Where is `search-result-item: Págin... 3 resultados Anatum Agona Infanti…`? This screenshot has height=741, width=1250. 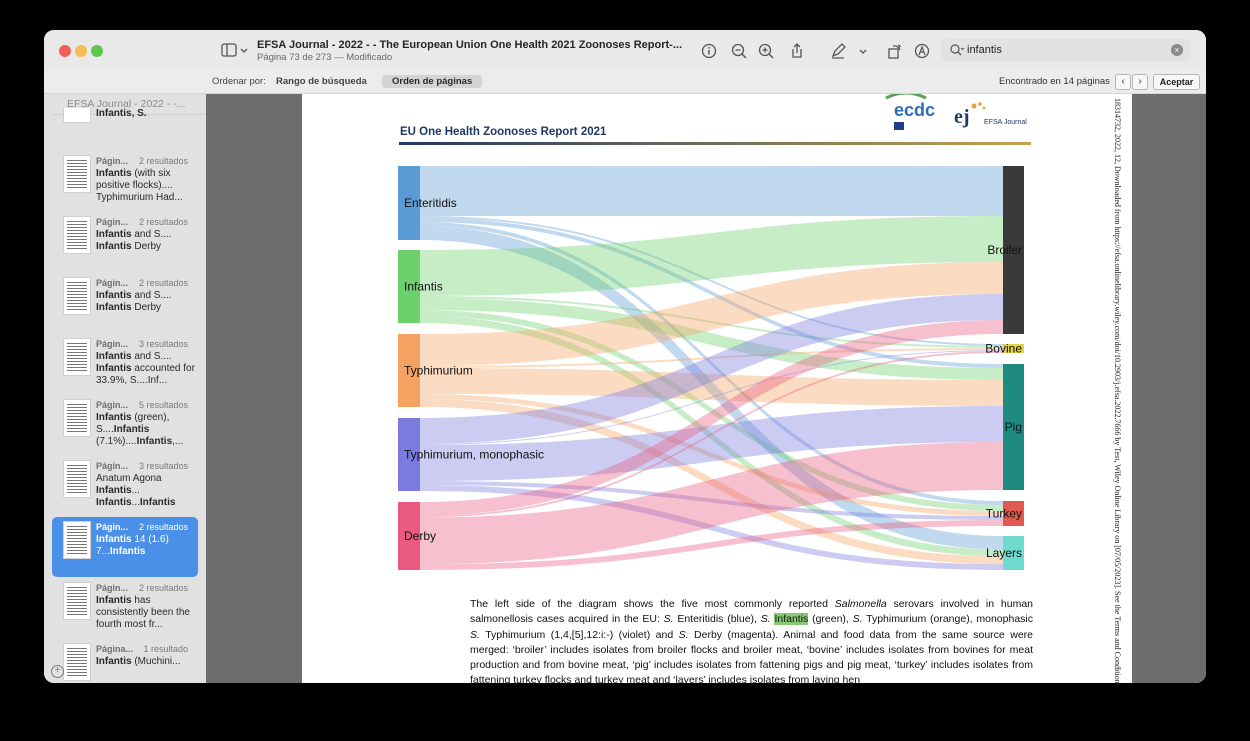
search-result-item: Págin... 3 resultados Anatum Agona Infanti… is located at coordinates (125, 486).